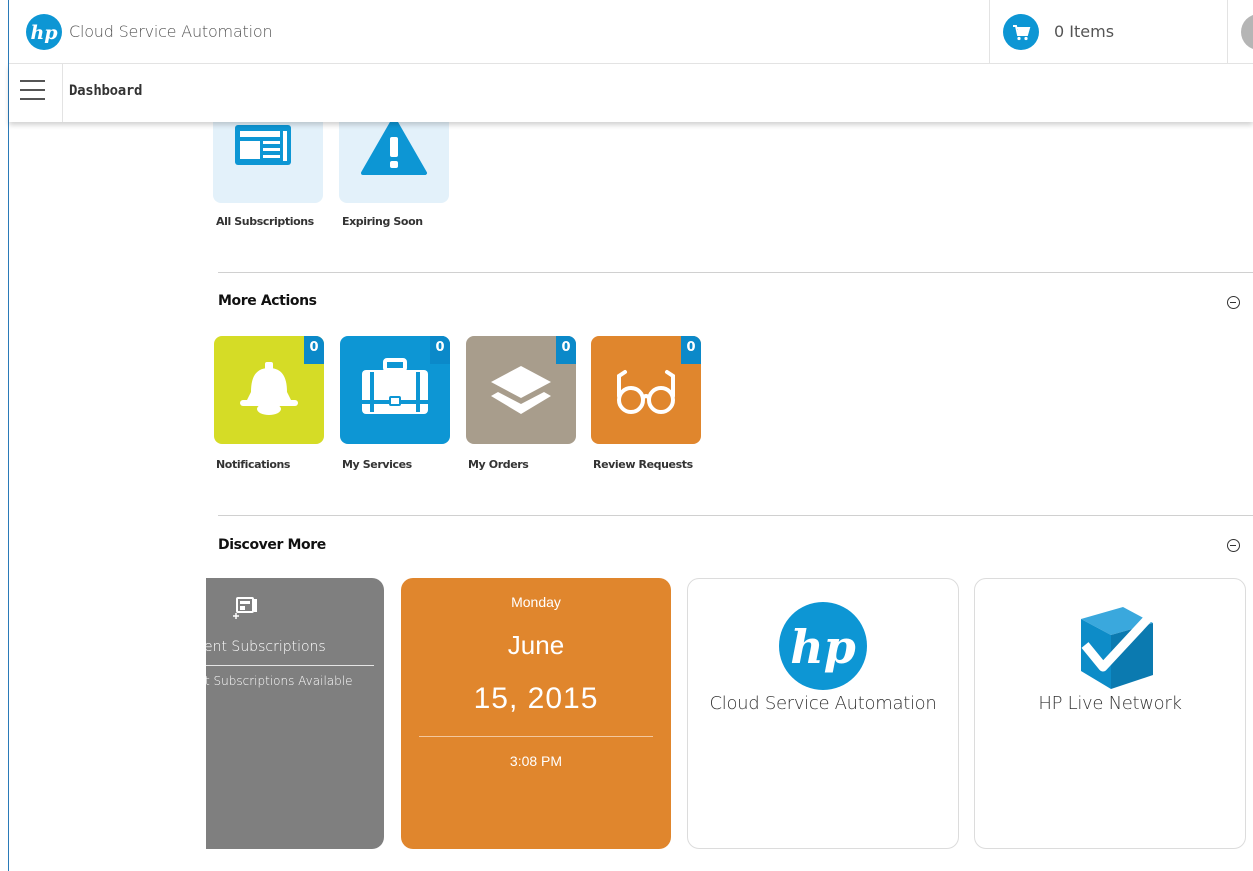  Describe the element at coordinates (536, 645) in the screenshot. I see `calendar-month: June` at that location.